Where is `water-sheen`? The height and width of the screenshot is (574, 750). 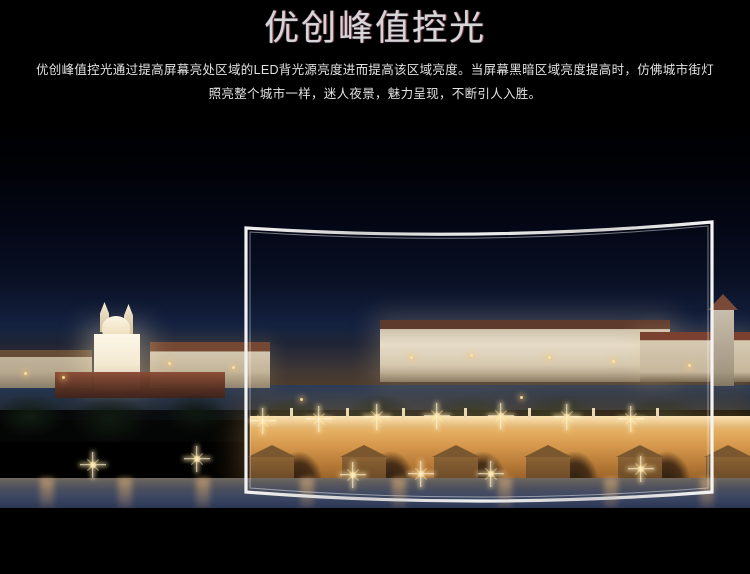
water-sheen is located at coordinates (375, 493).